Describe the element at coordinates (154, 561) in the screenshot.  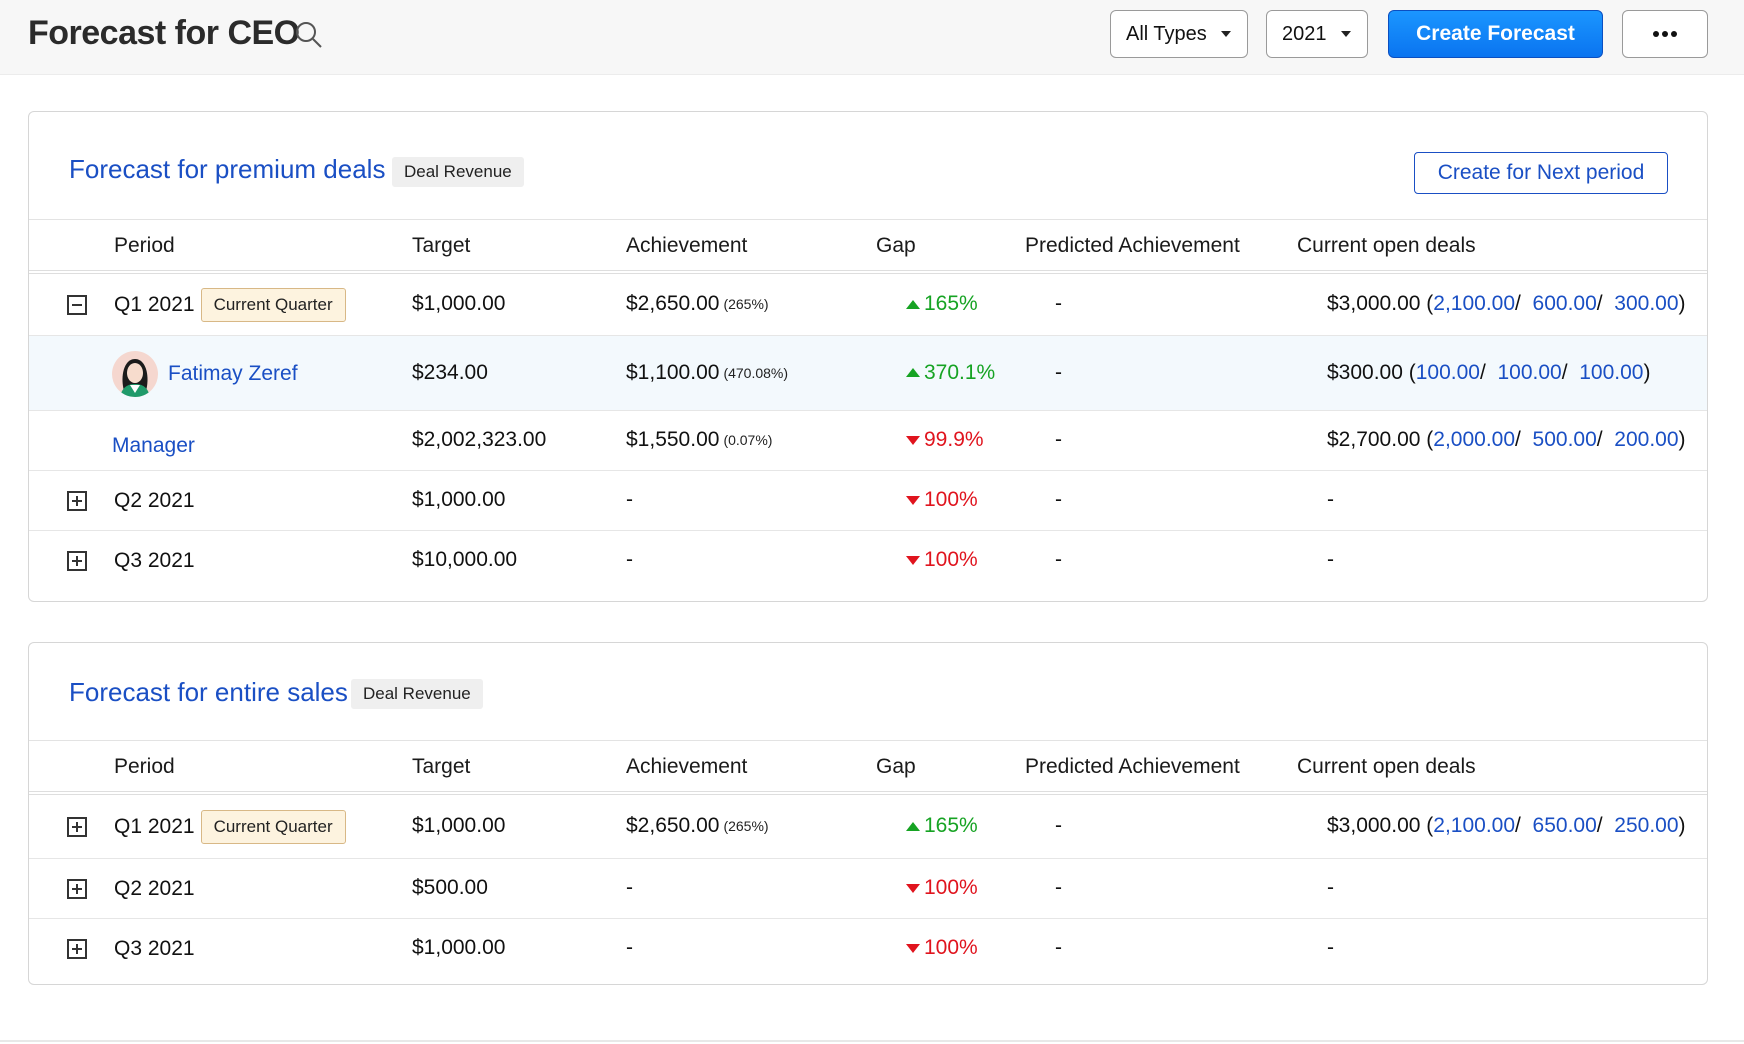
I see `period-cell: Q3 2021` at that location.